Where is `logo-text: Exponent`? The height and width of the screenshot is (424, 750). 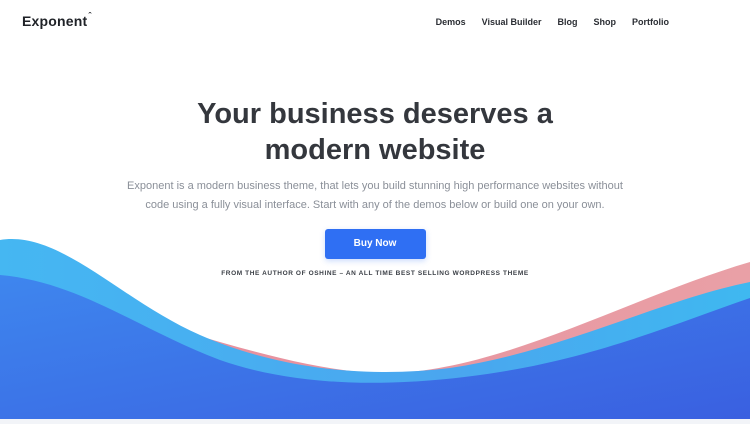
logo-text: Exponent is located at coordinates (55, 21).